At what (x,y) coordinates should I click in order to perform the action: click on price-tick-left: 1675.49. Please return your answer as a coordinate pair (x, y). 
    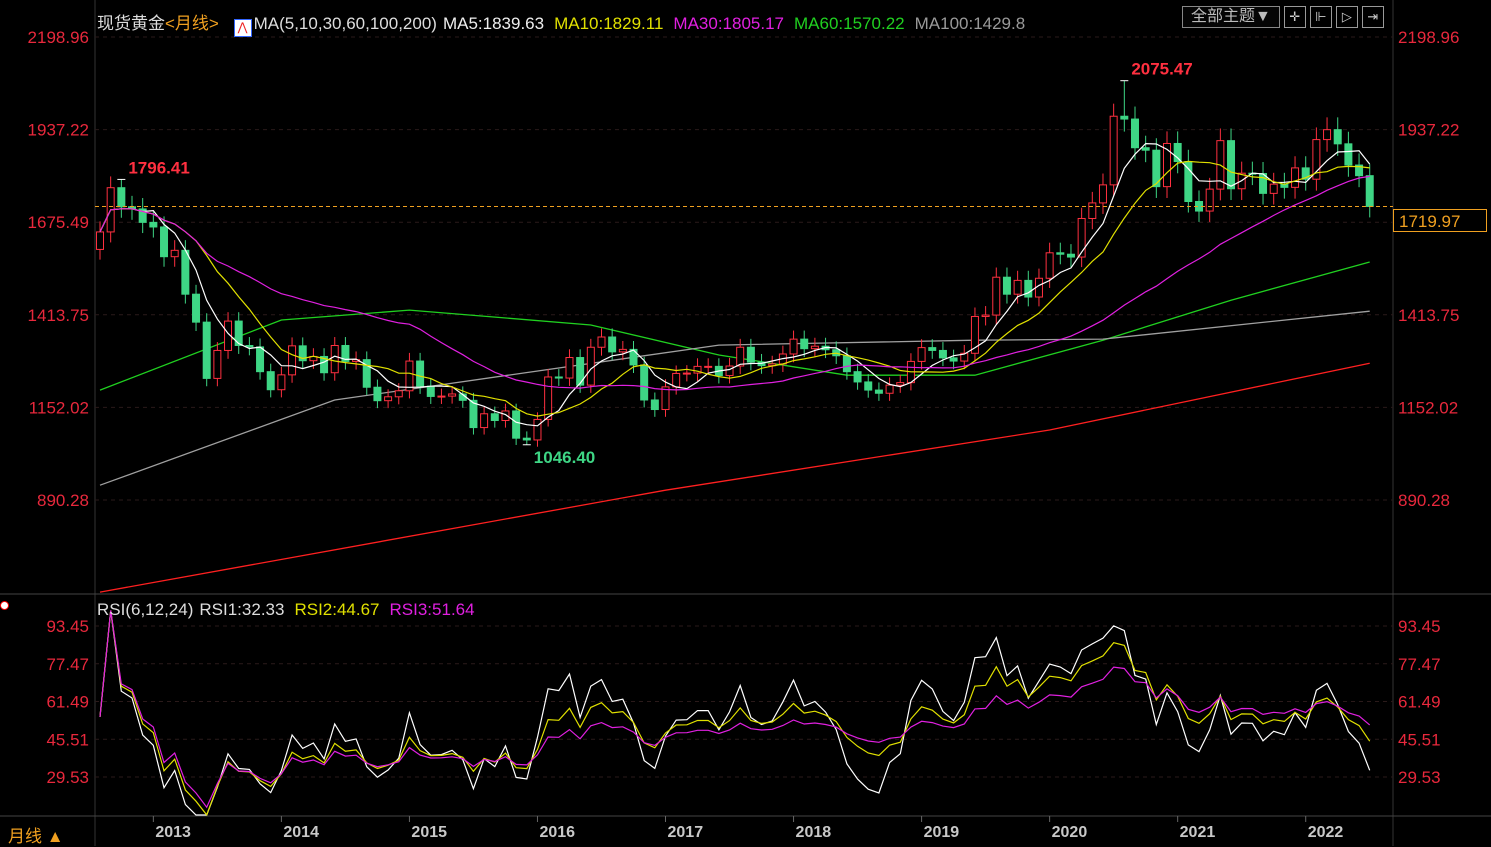
    Looking at the image, I should click on (58, 222).